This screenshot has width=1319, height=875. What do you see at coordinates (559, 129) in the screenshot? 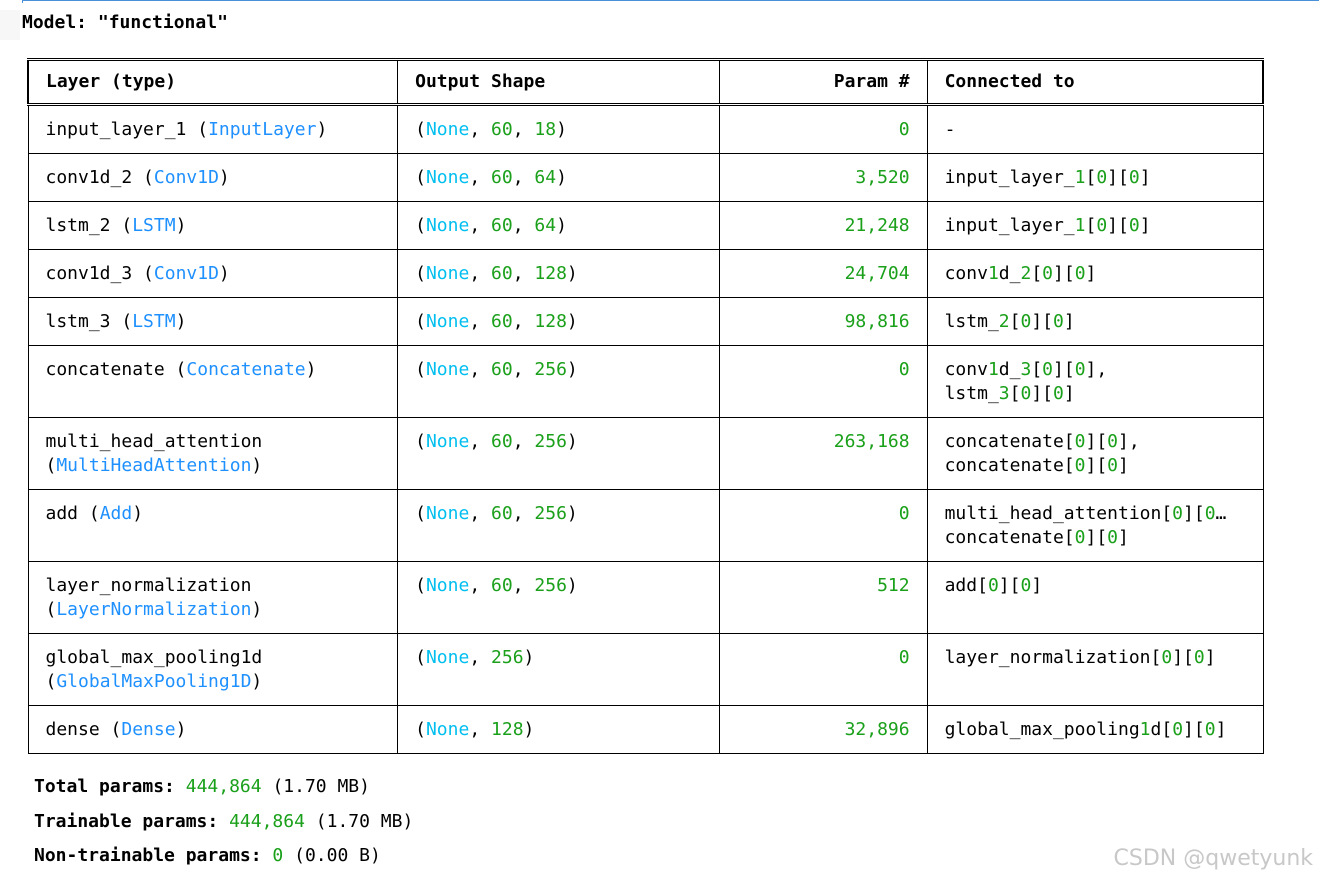
I see `output-shape-cell: (None, 60, 18)` at bounding box center [559, 129].